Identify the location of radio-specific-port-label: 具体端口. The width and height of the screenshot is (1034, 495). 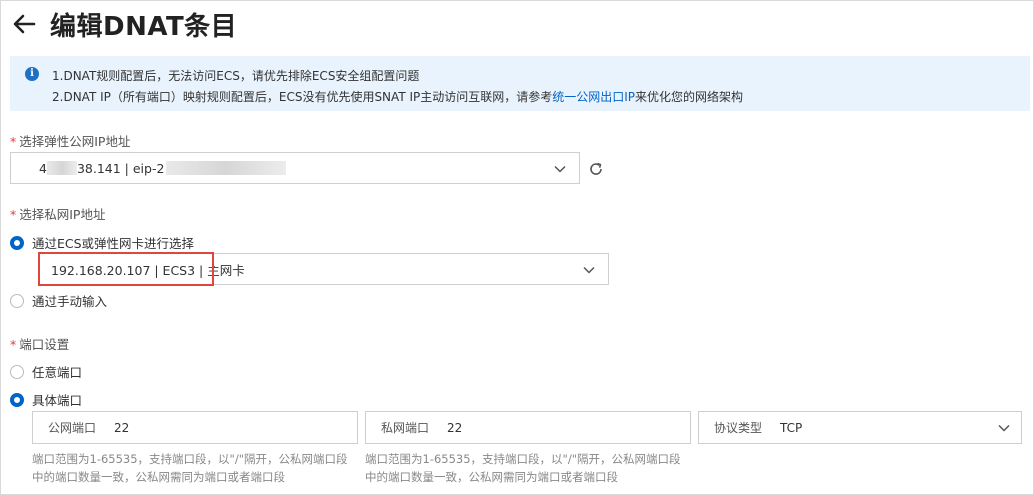
(57, 400).